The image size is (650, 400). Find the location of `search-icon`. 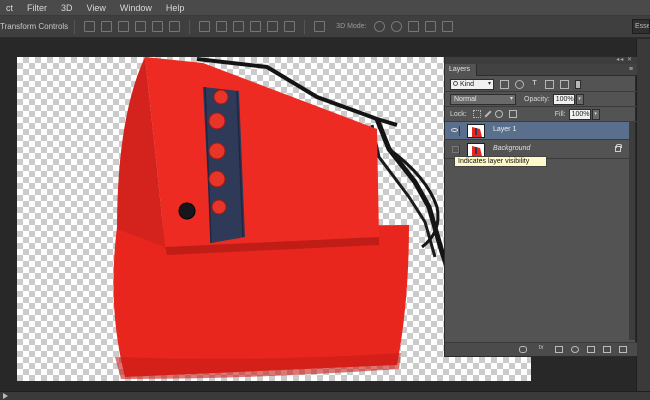

search-icon is located at coordinates (455, 83).